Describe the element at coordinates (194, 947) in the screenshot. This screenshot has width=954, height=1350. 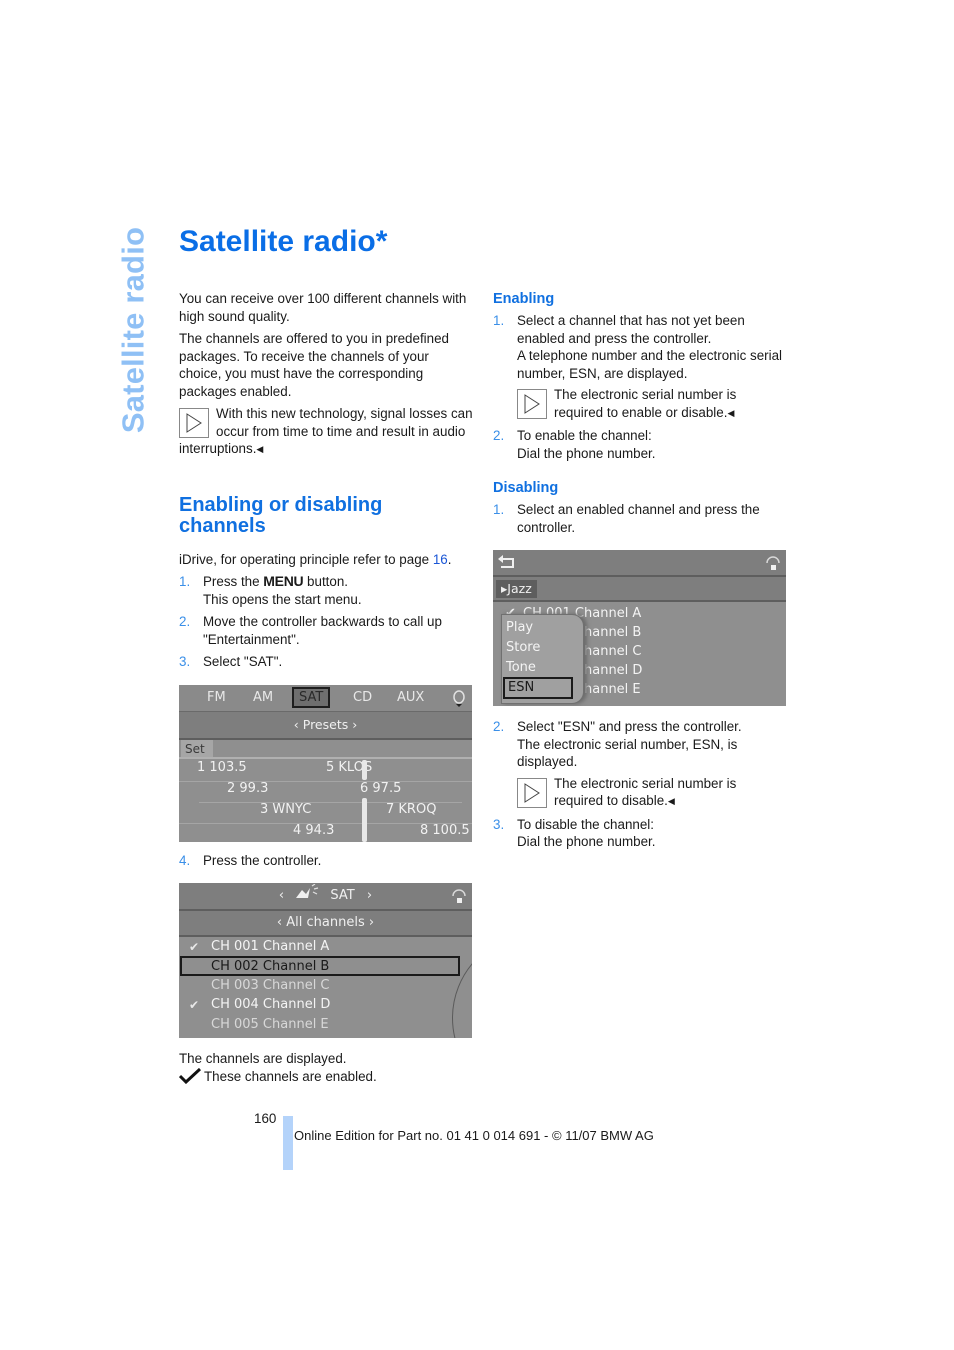
I see `enabled-check-icon: ✔` at that location.